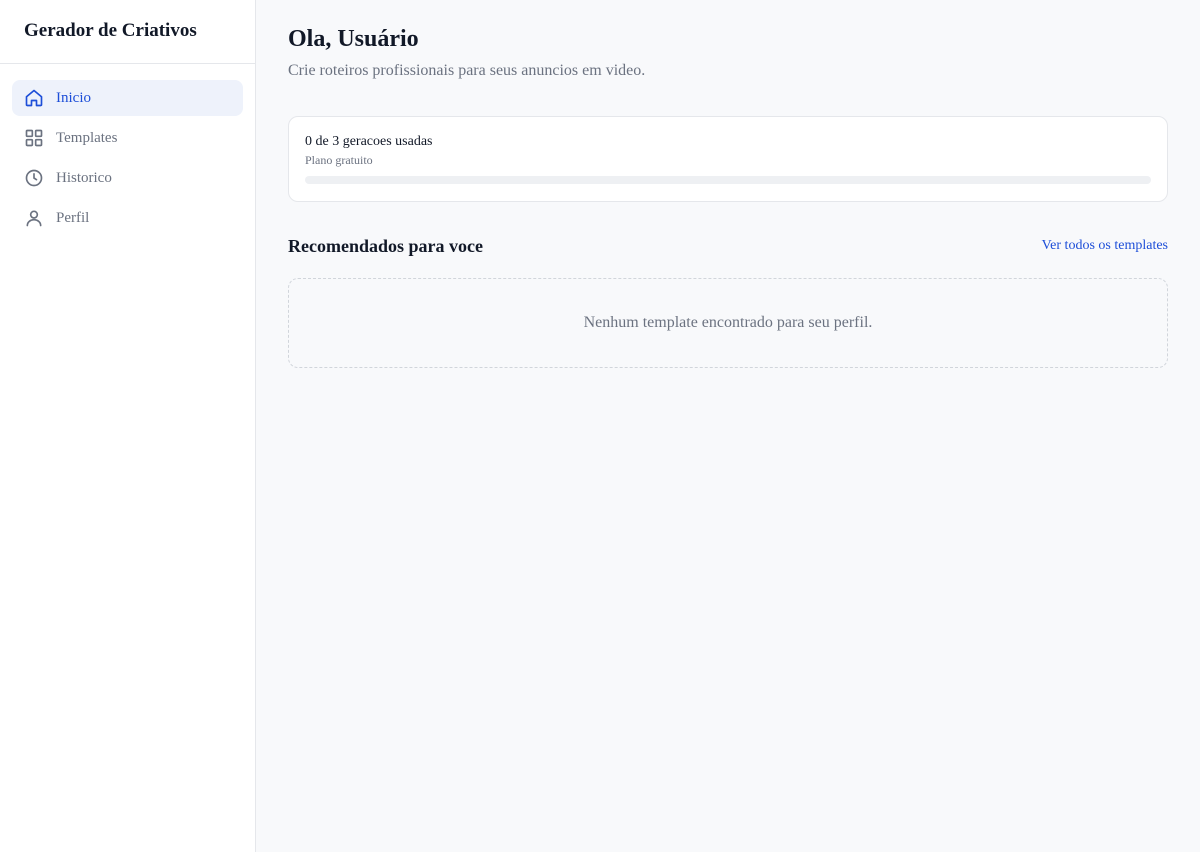 Image resolution: width=1200 pixels, height=852 pixels. Describe the element at coordinates (339, 160) in the screenshot. I see `plan-label: Plano gratuito` at that location.